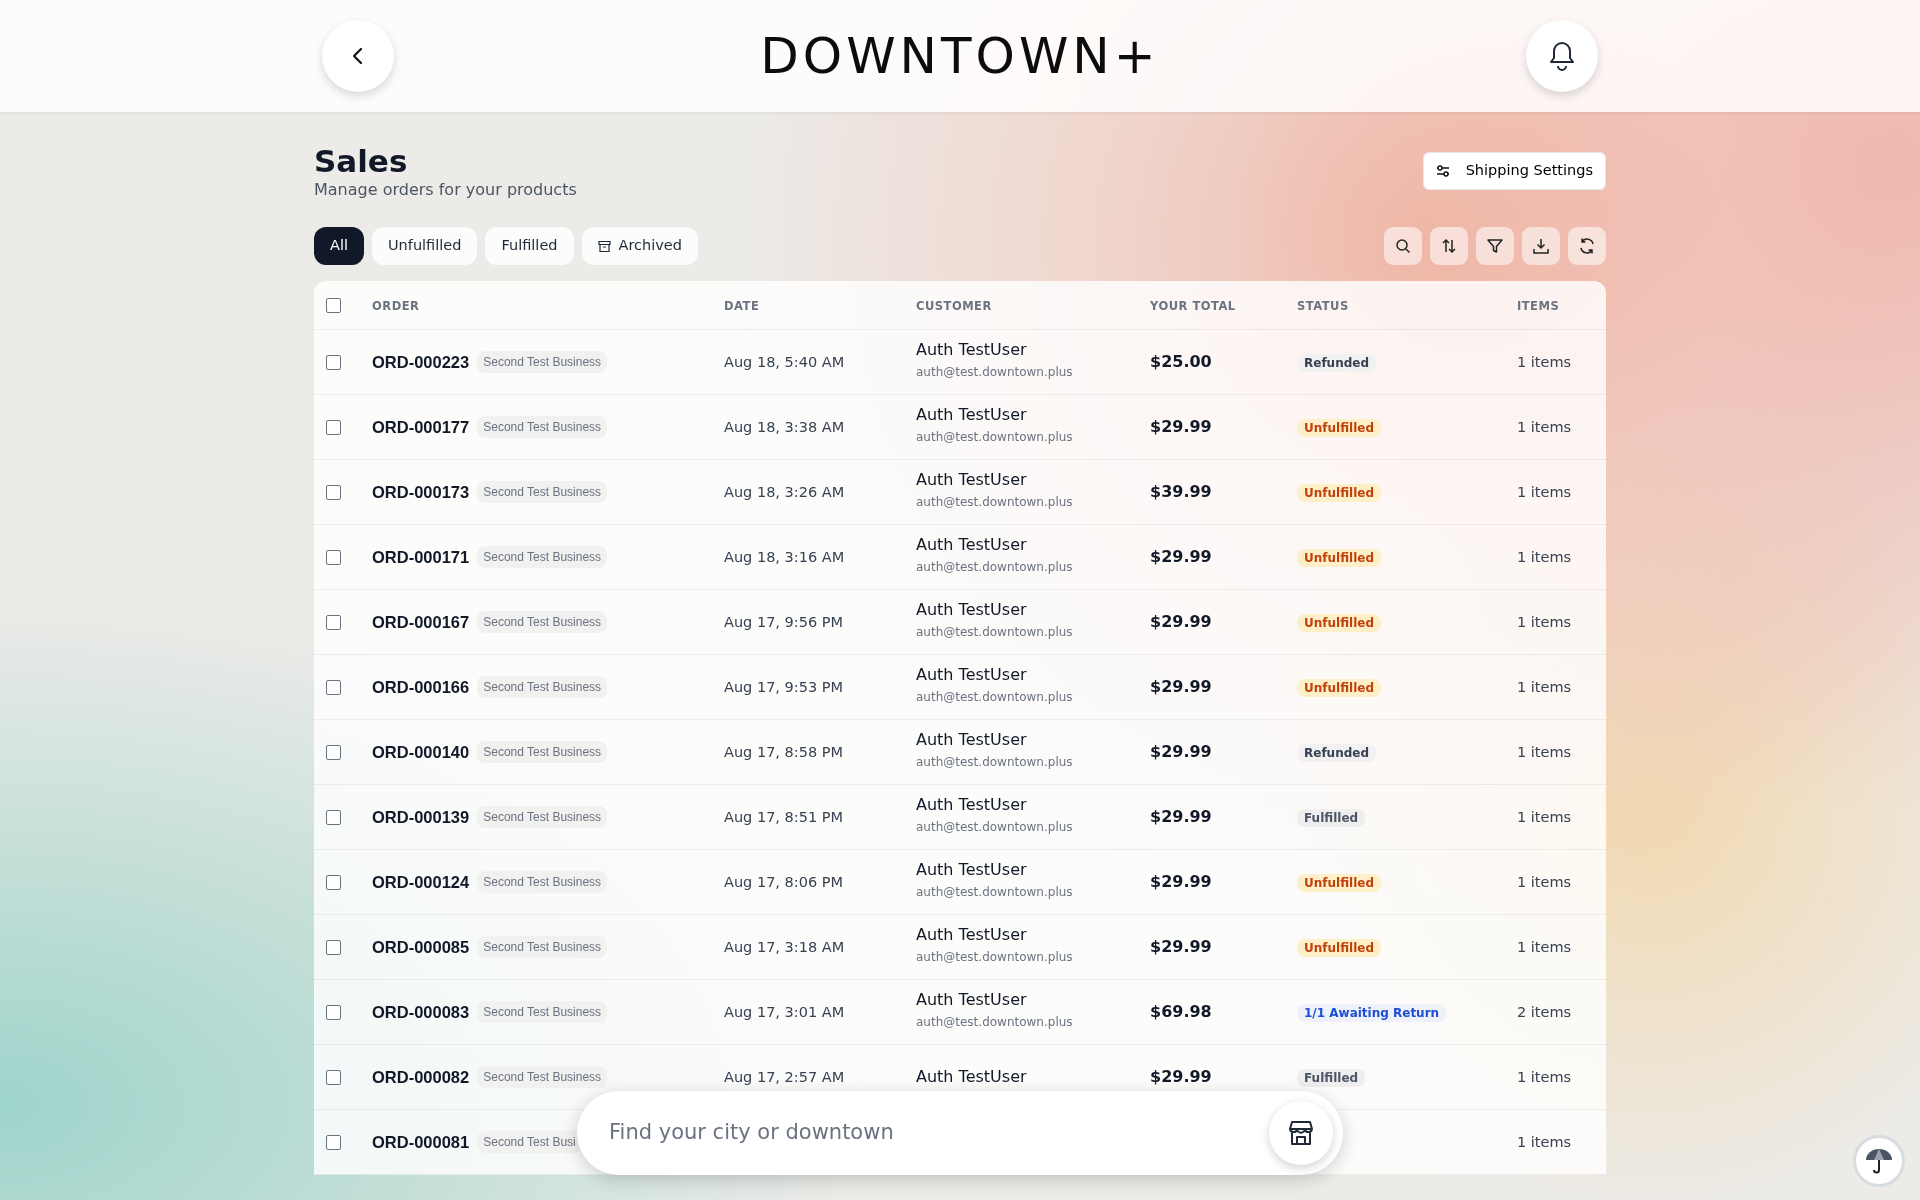 The width and height of the screenshot is (1920, 1200). What do you see at coordinates (1336, 753) in the screenshot?
I see `status-badge: Refunded` at bounding box center [1336, 753].